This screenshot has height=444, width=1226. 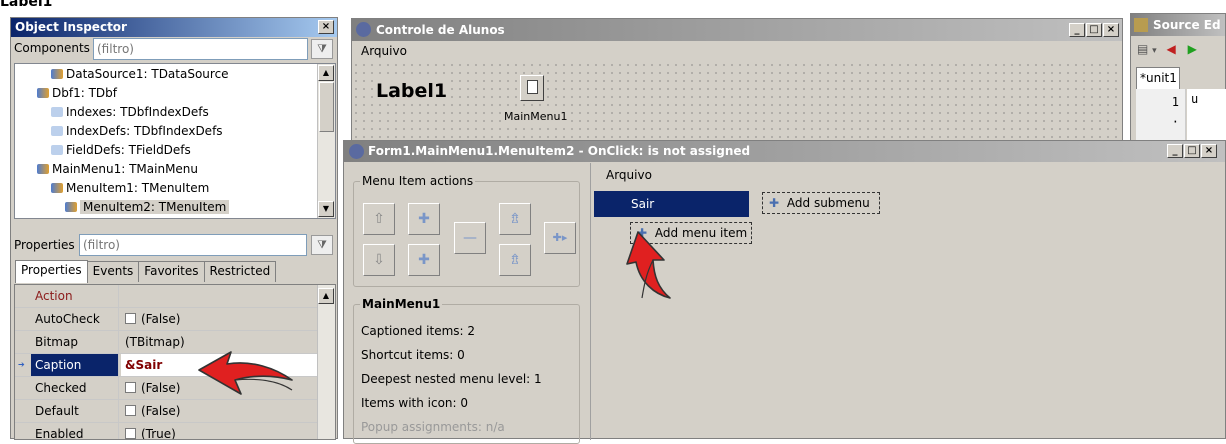 What do you see at coordinates (433, 427) in the screenshot?
I see `stat-line: Popup assignments: n/a` at bounding box center [433, 427].